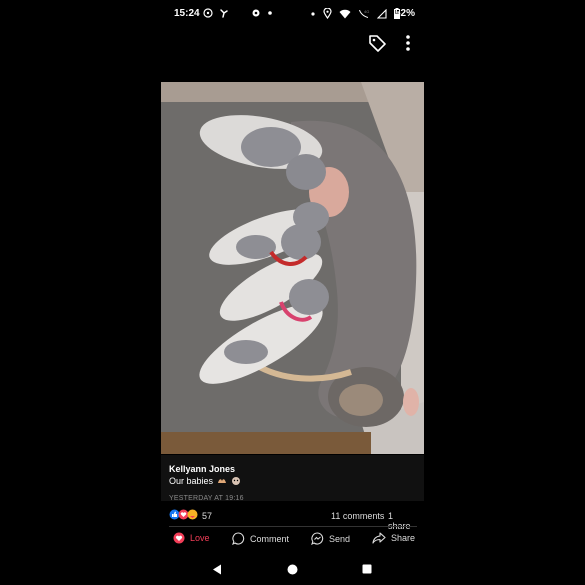 This screenshot has height=585, width=585. Describe the element at coordinates (408, 44) in the screenshot. I see `more-vertical-icon` at that location.